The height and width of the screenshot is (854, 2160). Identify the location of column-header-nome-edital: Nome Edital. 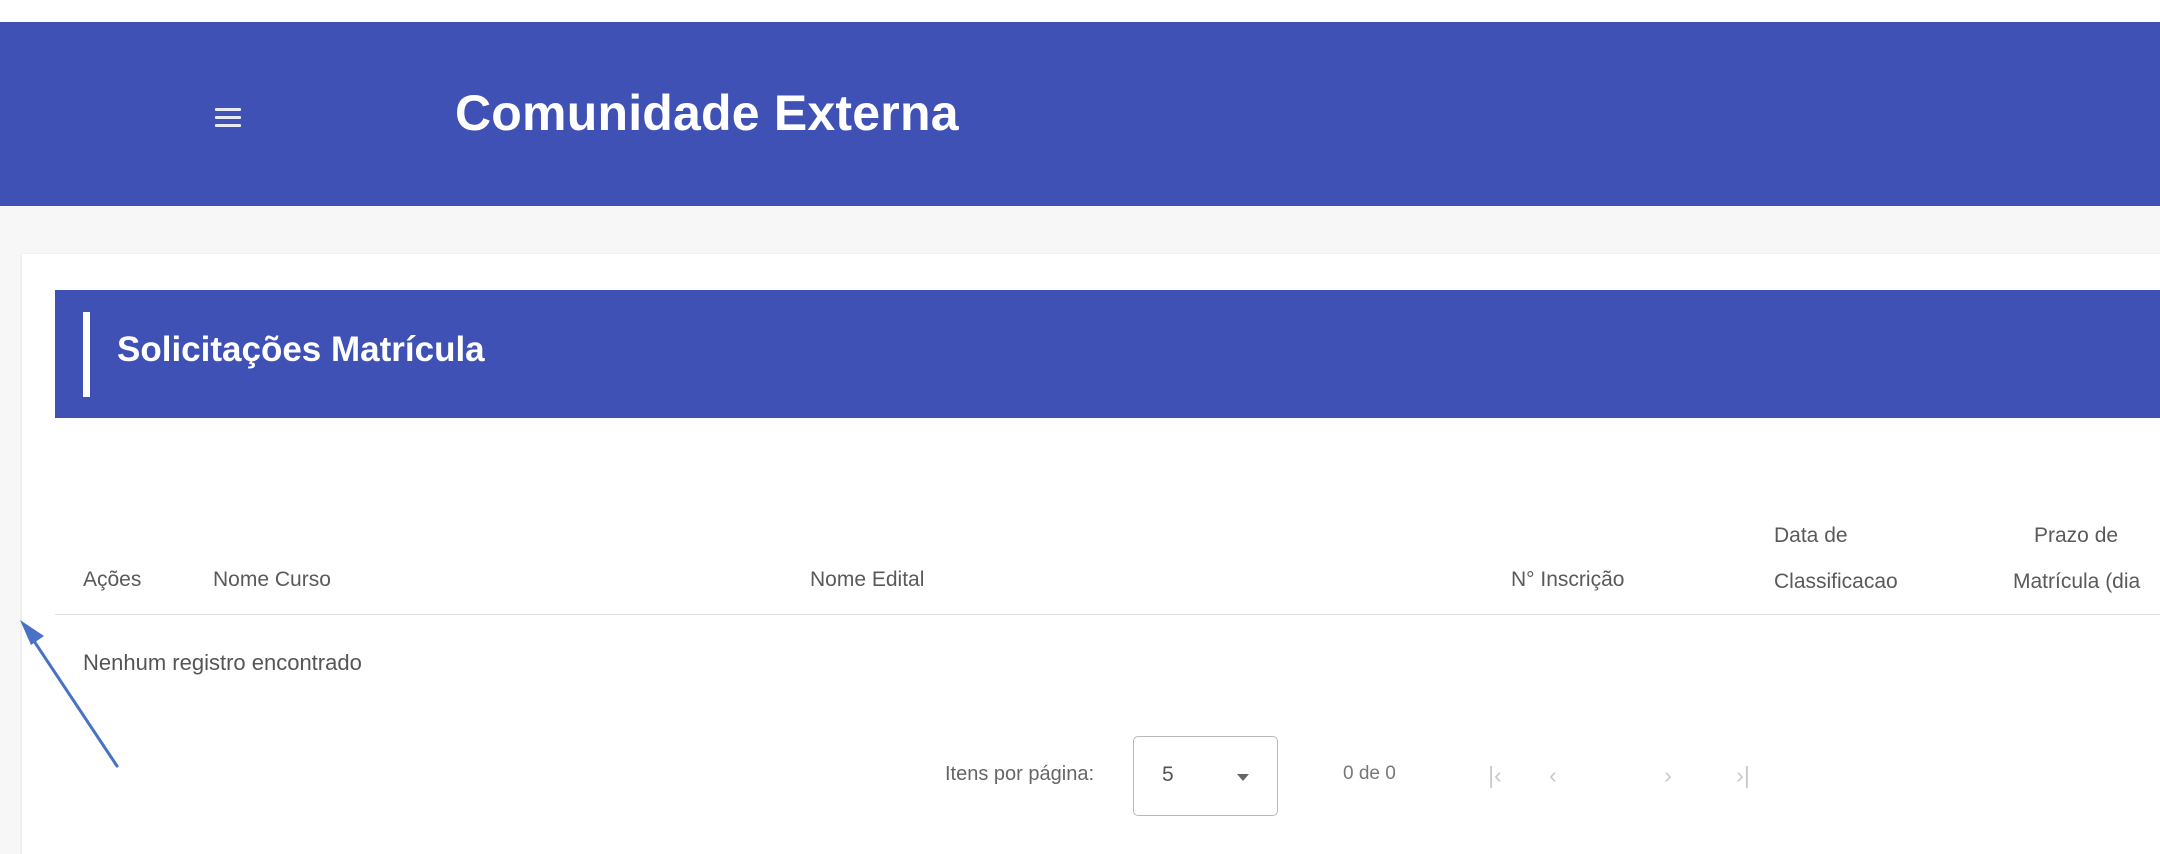
(867, 580).